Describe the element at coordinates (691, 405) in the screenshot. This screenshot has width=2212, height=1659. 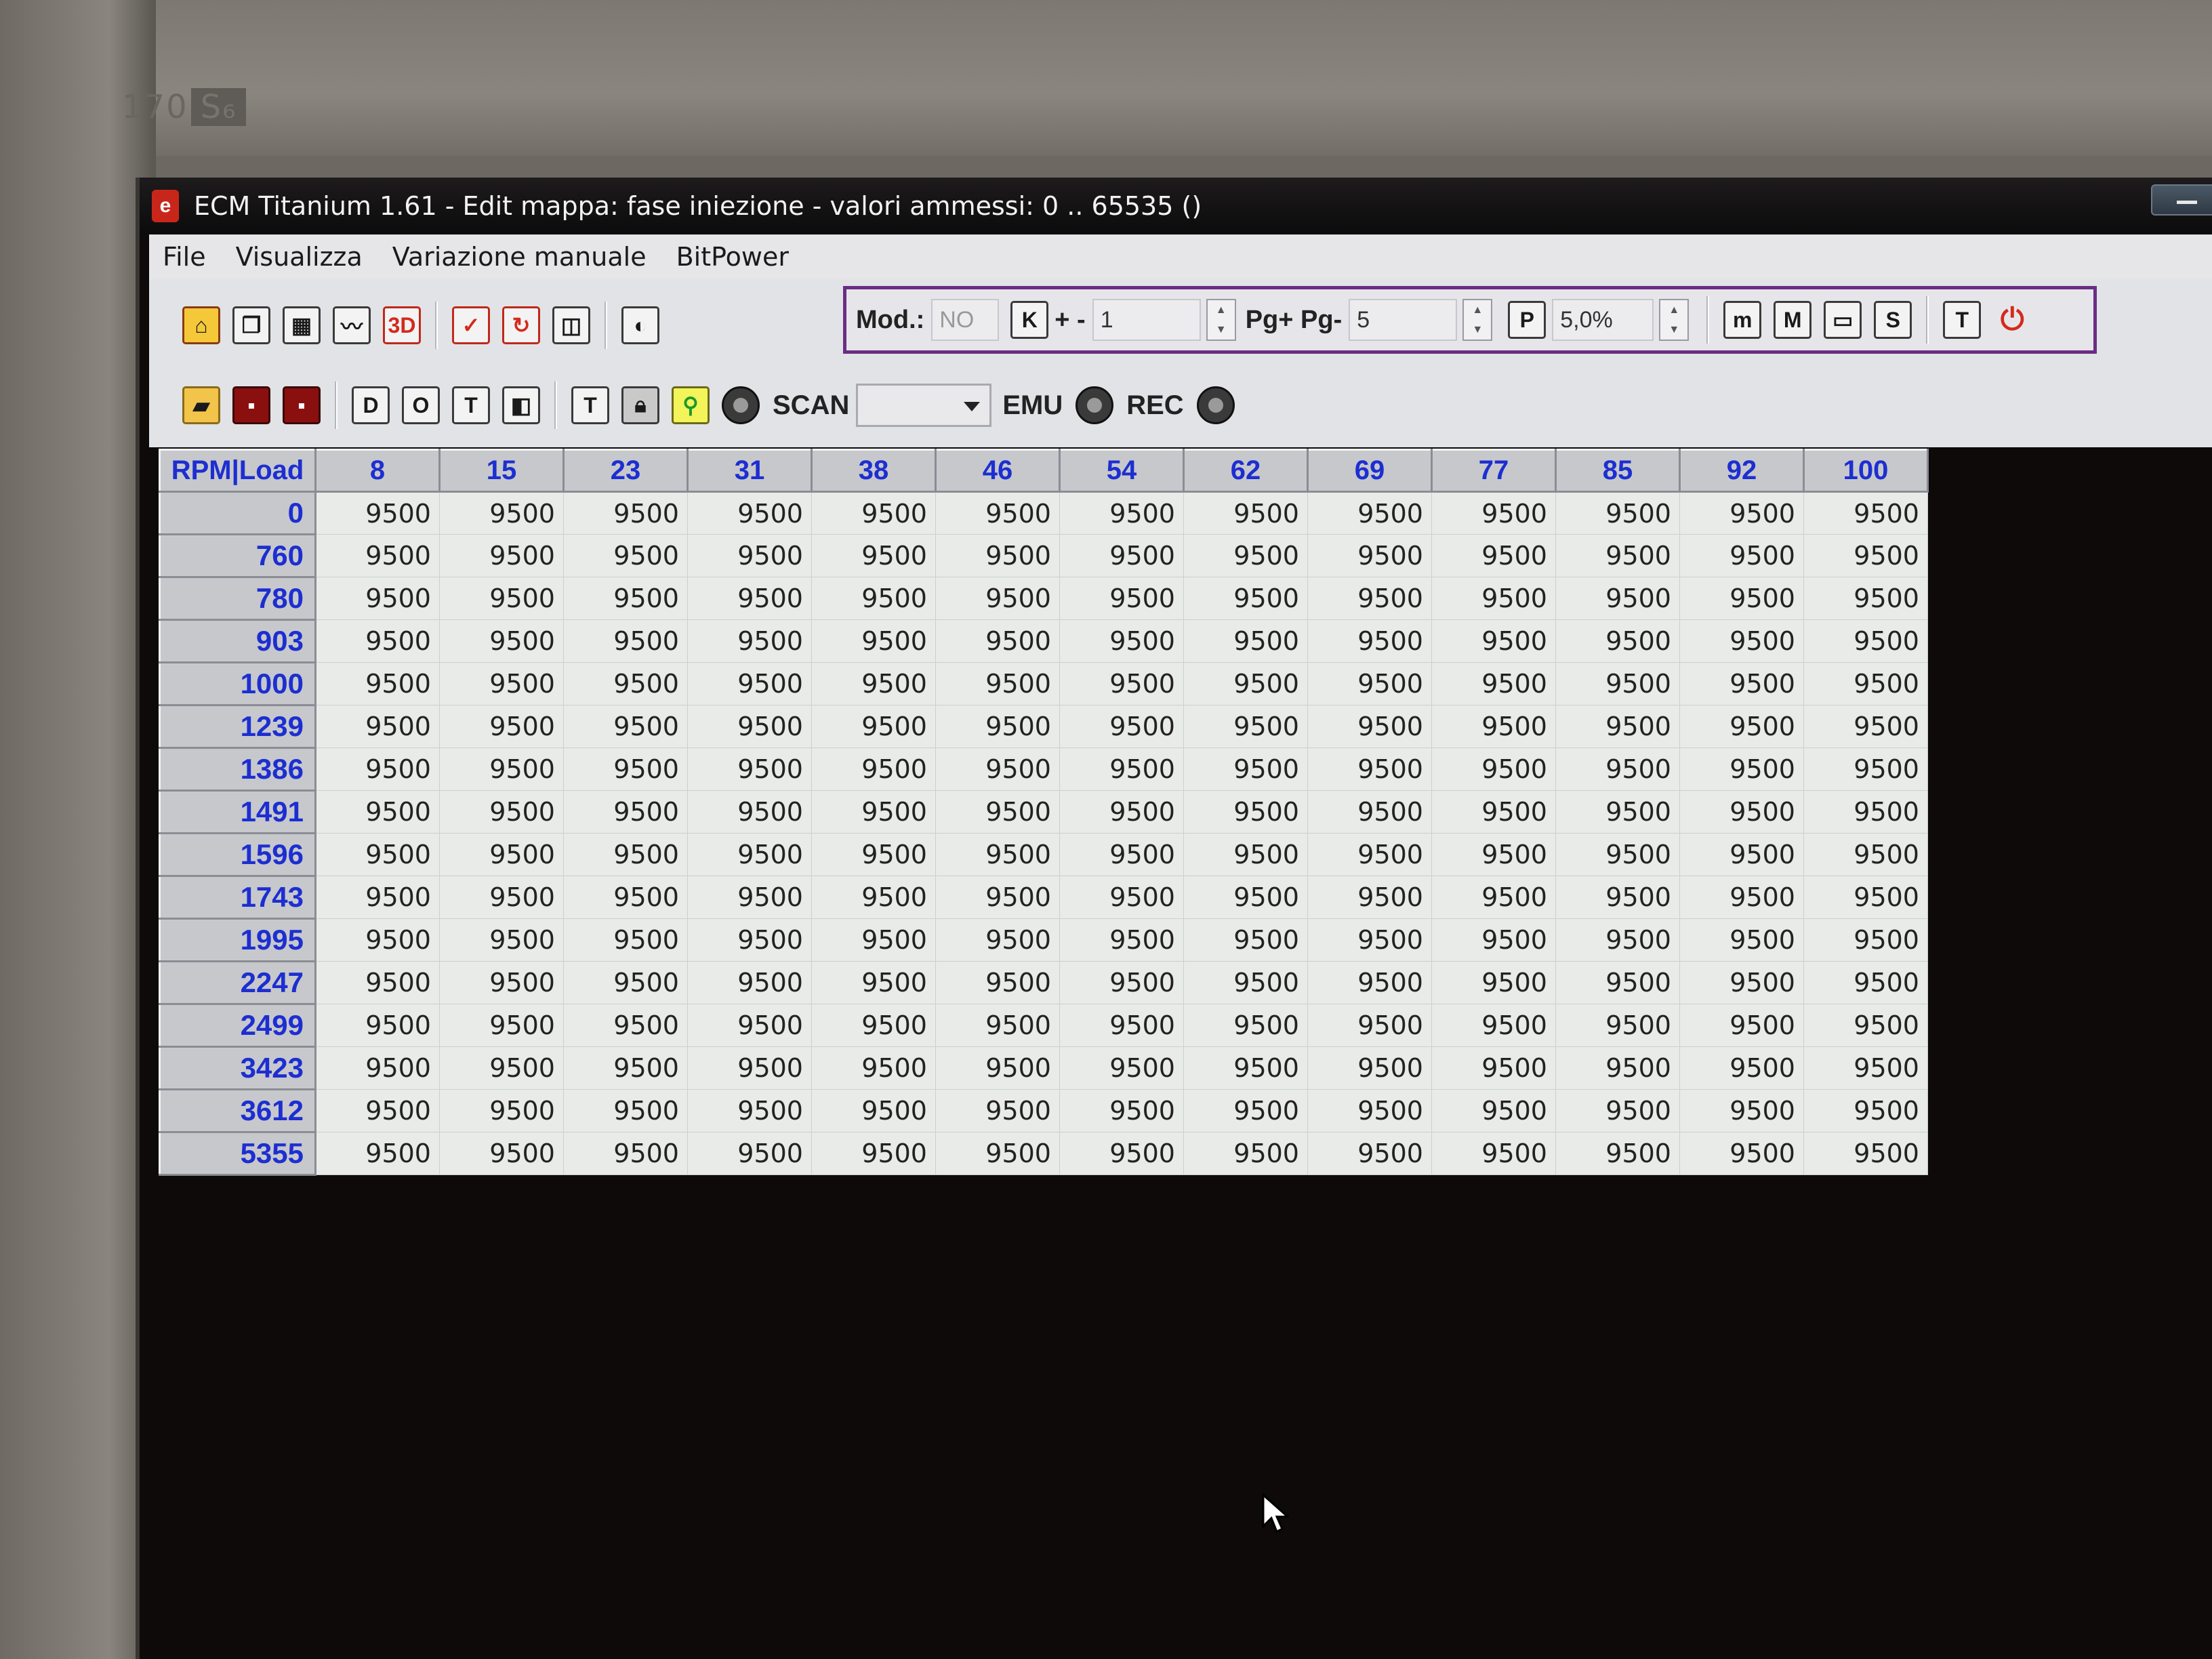
I see `runner-icon: ⚲` at that location.